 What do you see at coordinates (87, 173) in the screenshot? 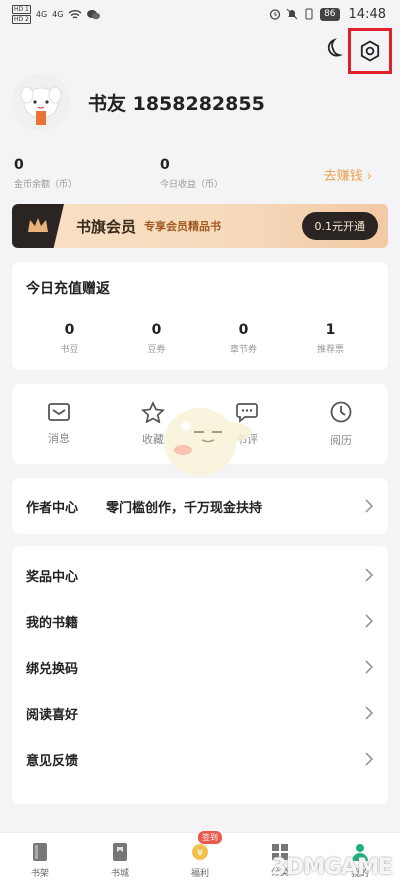
I see `coin-balance: 0 金币余额（币）` at bounding box center [87, 173].